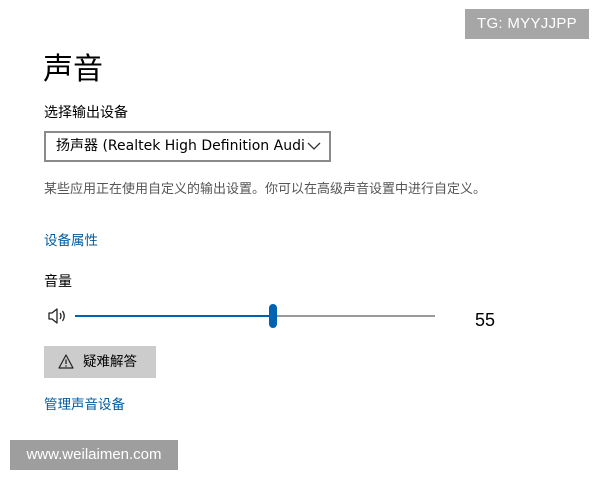 This screenshot has height=480, width=600. I want to click on warning-icon, so click(66, 361).